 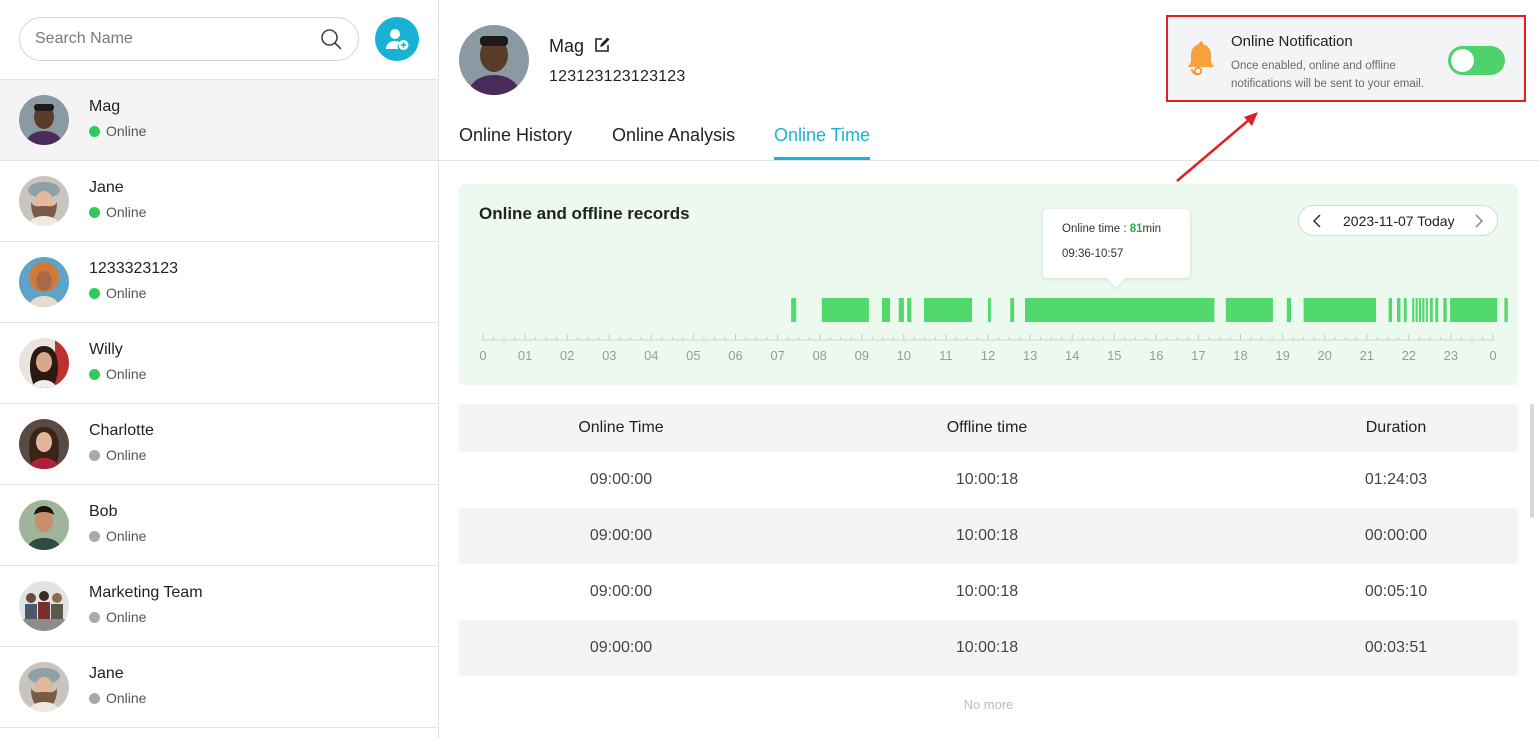 What do you see at coordinates (1096, 229) in the screenshot?
I see `tooltip-label: Online time :` at bounding box center [1096, 229].